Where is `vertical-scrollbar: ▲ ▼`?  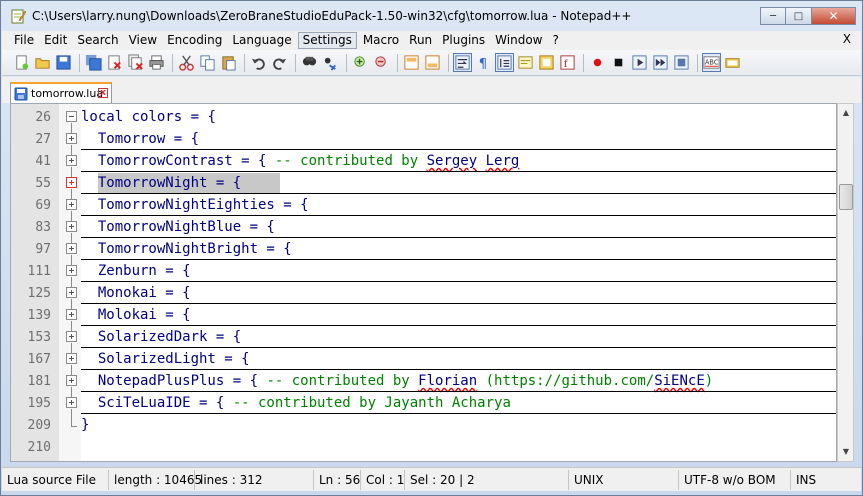 vertical-scrollbar: ▲ ▼ is located at coordinates (845, 282).